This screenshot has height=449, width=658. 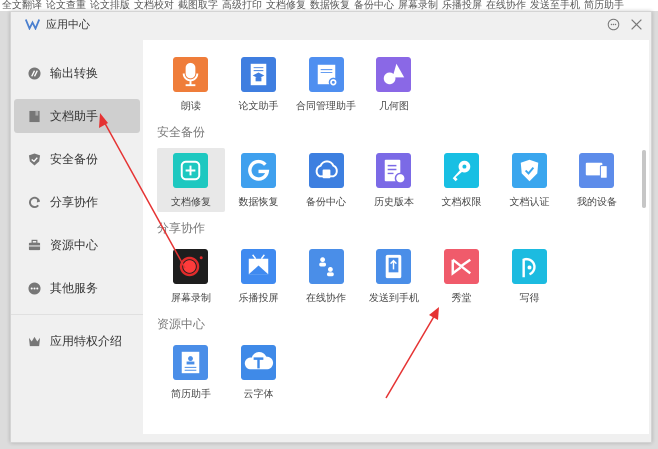 What do you see at coordinates (34, 159) in the screenshot?
I see `shield-icon` at bounding box center [34, 159].